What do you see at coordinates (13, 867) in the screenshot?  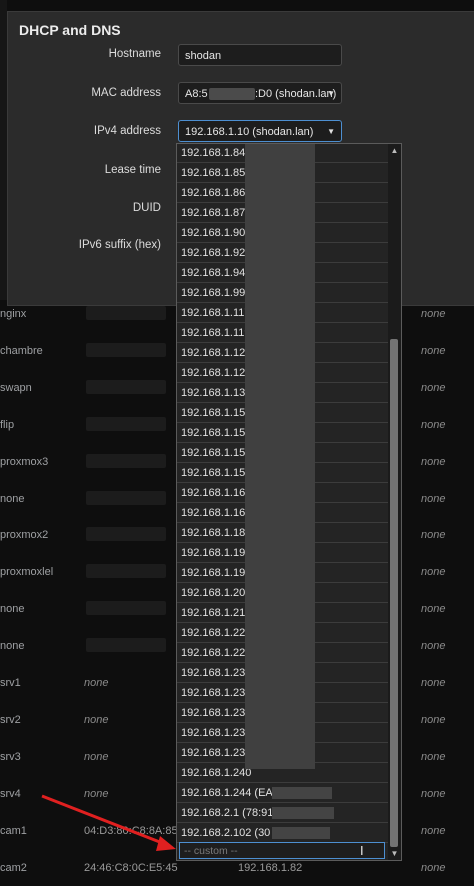 I see `hostname-cell: cam2` at bounding box center [13, 867].